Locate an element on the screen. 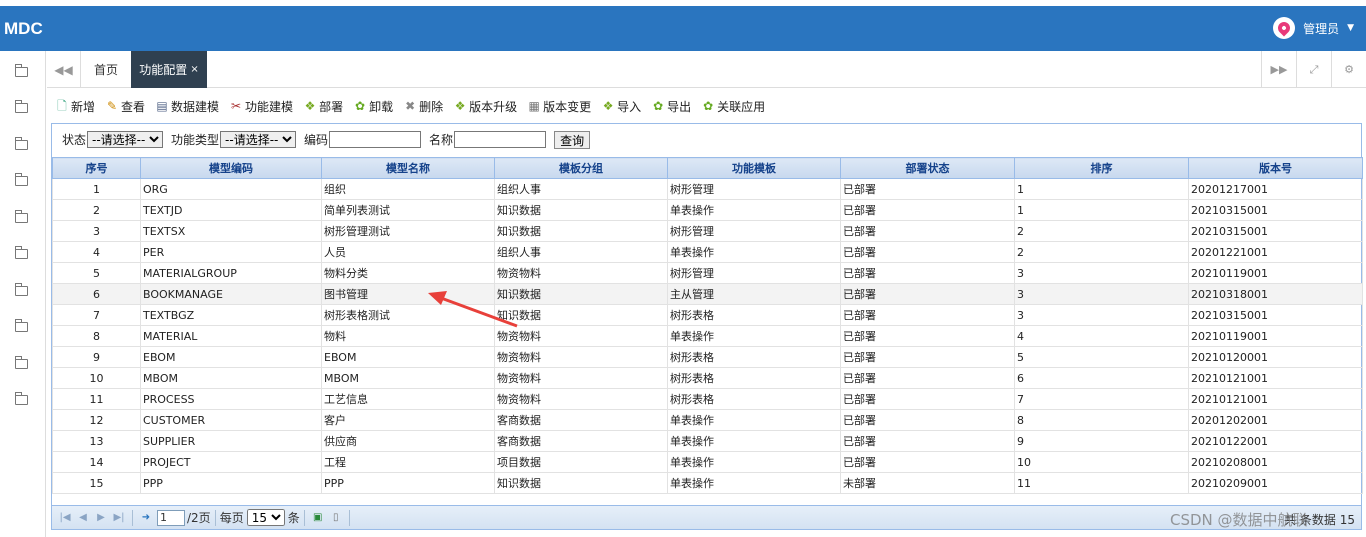 The image size is (1366, 537). table-row: 4 PER 人员 组织人事 单表操作 已部署 2 20201221001 is located at coordinates (707, 252).